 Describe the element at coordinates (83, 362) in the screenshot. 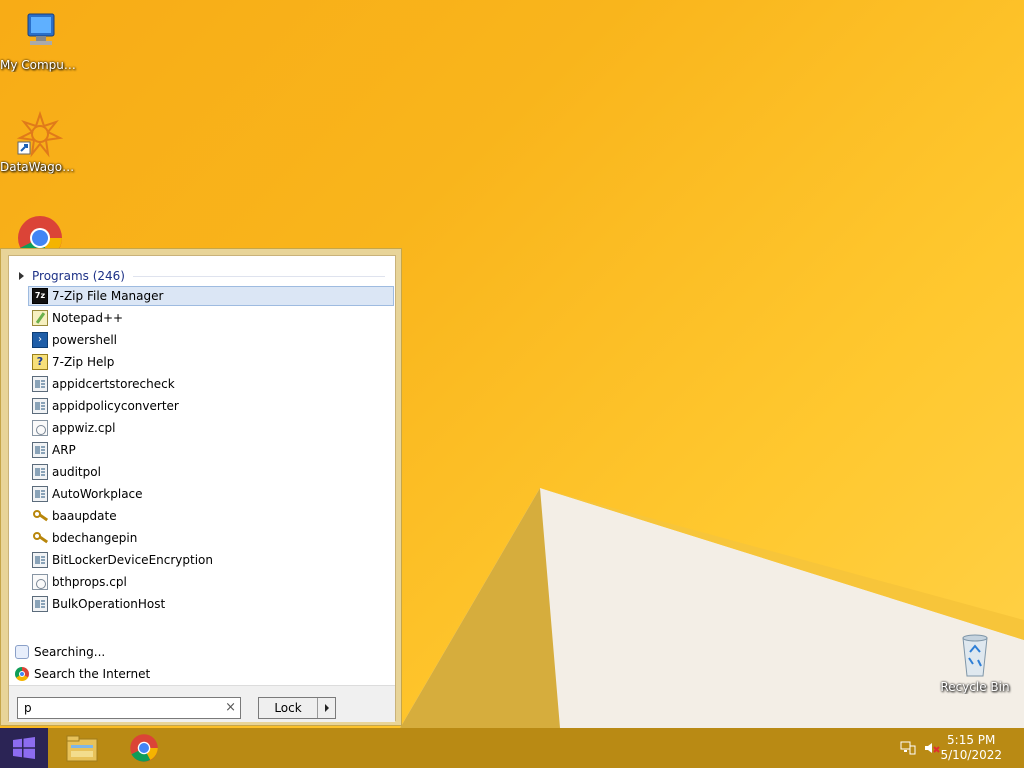

I see `program-label: 7-Zip Help` at that location.